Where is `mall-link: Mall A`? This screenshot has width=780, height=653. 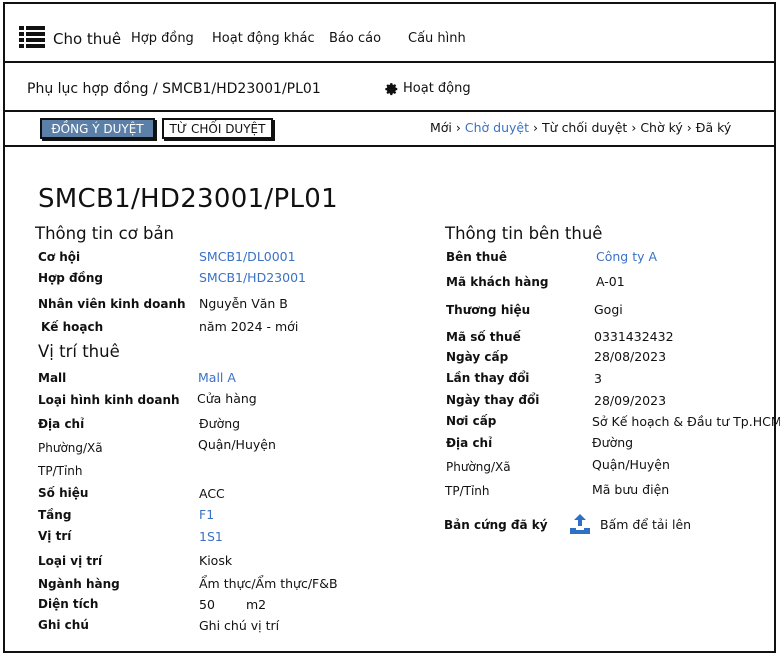
mall-link: Mall A is located at coordinates (217, 377).